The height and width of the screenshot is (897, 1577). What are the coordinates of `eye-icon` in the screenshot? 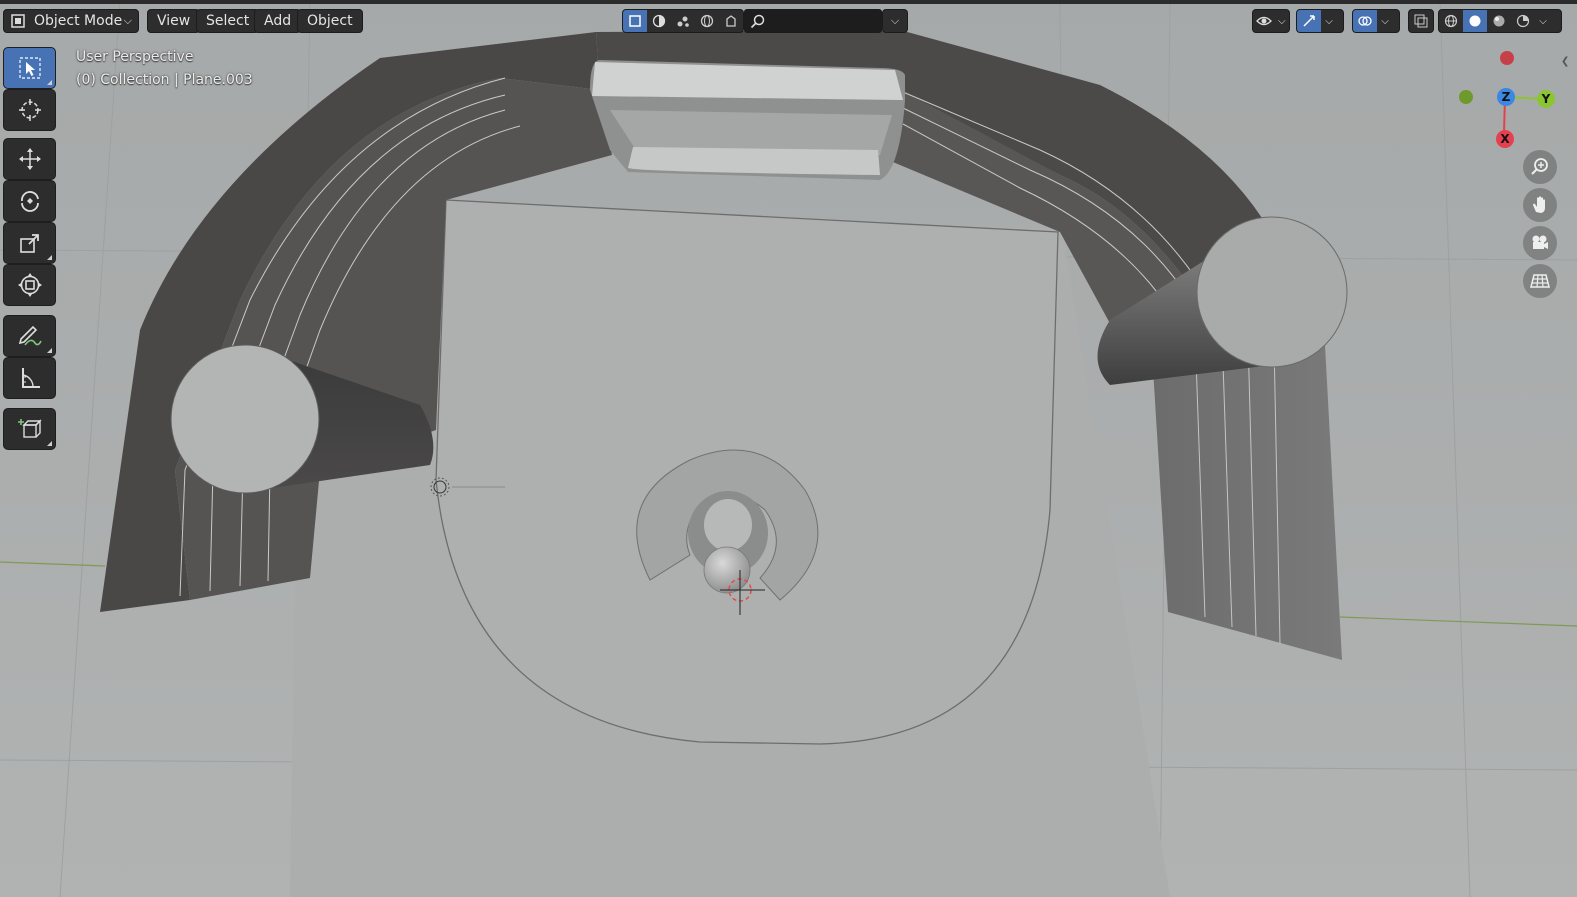 It's located at (1264, 21).